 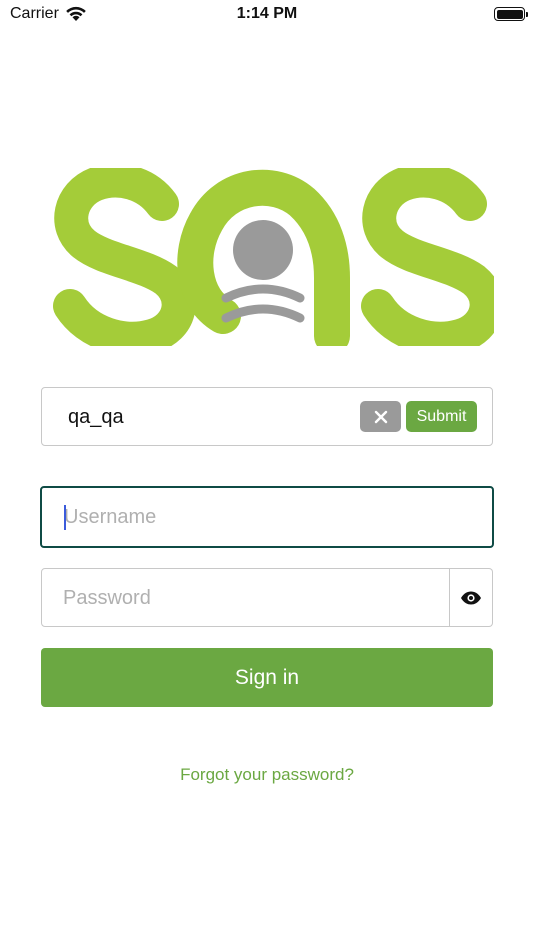 What do you see at coordinates (441, 416) in the screenshot?
I see `submit-button: Submit` at bounding box center [441, 416].